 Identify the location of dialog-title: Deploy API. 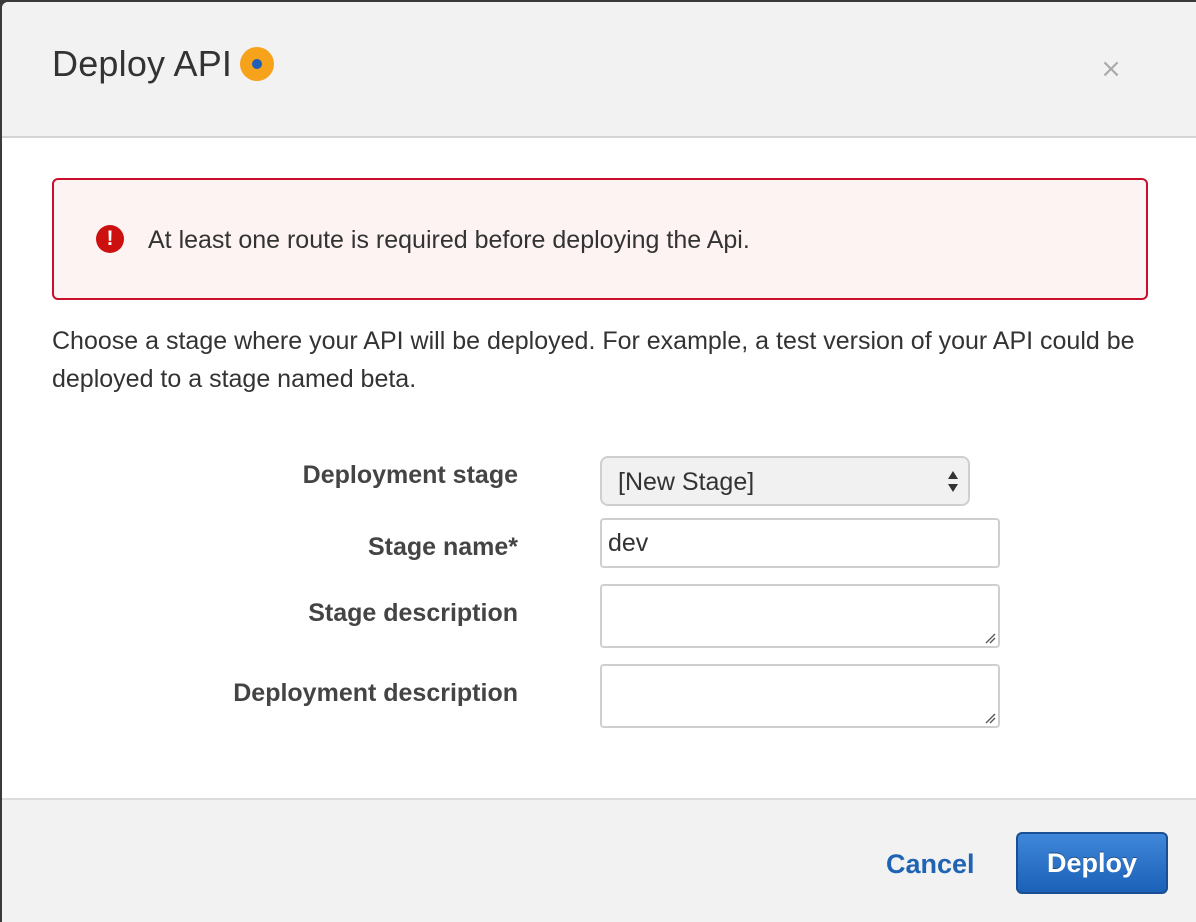
(163, 64).